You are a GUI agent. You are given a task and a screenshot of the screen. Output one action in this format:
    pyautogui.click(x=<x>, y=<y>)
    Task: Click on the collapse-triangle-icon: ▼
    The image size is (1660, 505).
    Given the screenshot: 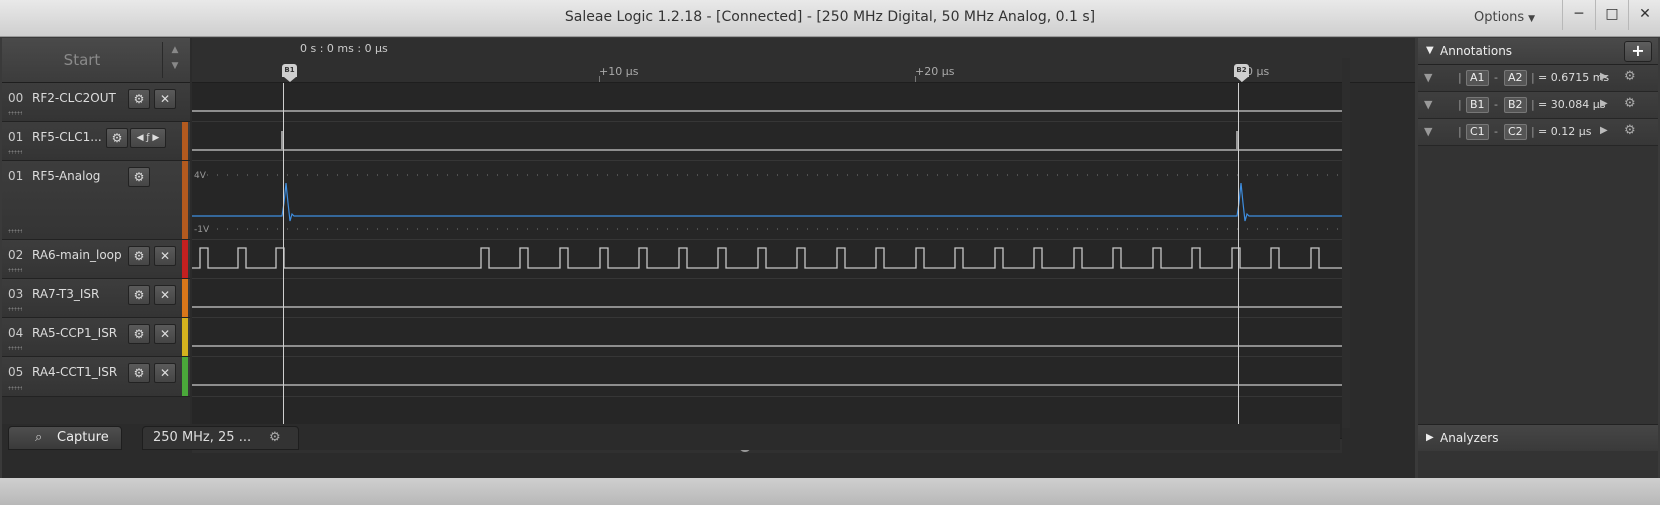 What is the action you would take?
    pyautogui.click(x=1430, y=50)
    